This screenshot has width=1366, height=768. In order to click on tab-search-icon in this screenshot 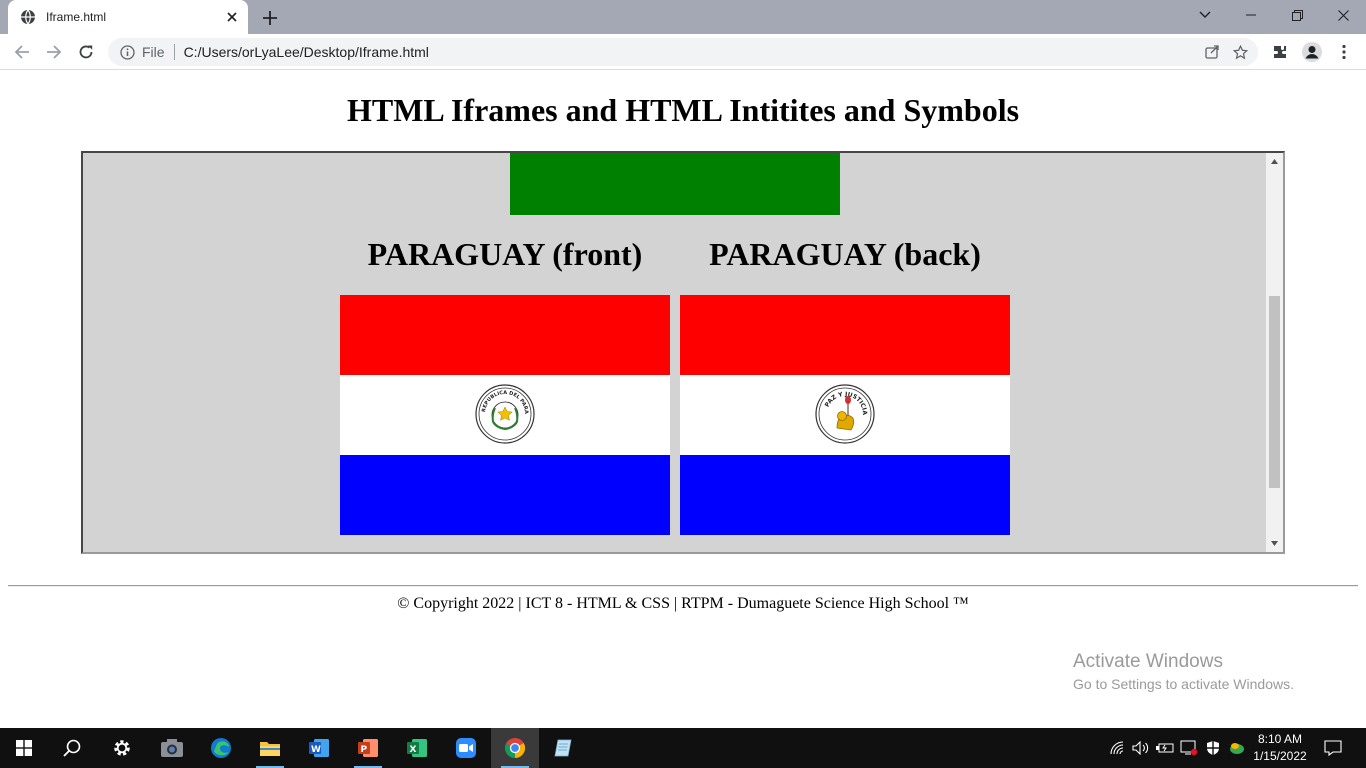, I will do `click(1205, 15)`.